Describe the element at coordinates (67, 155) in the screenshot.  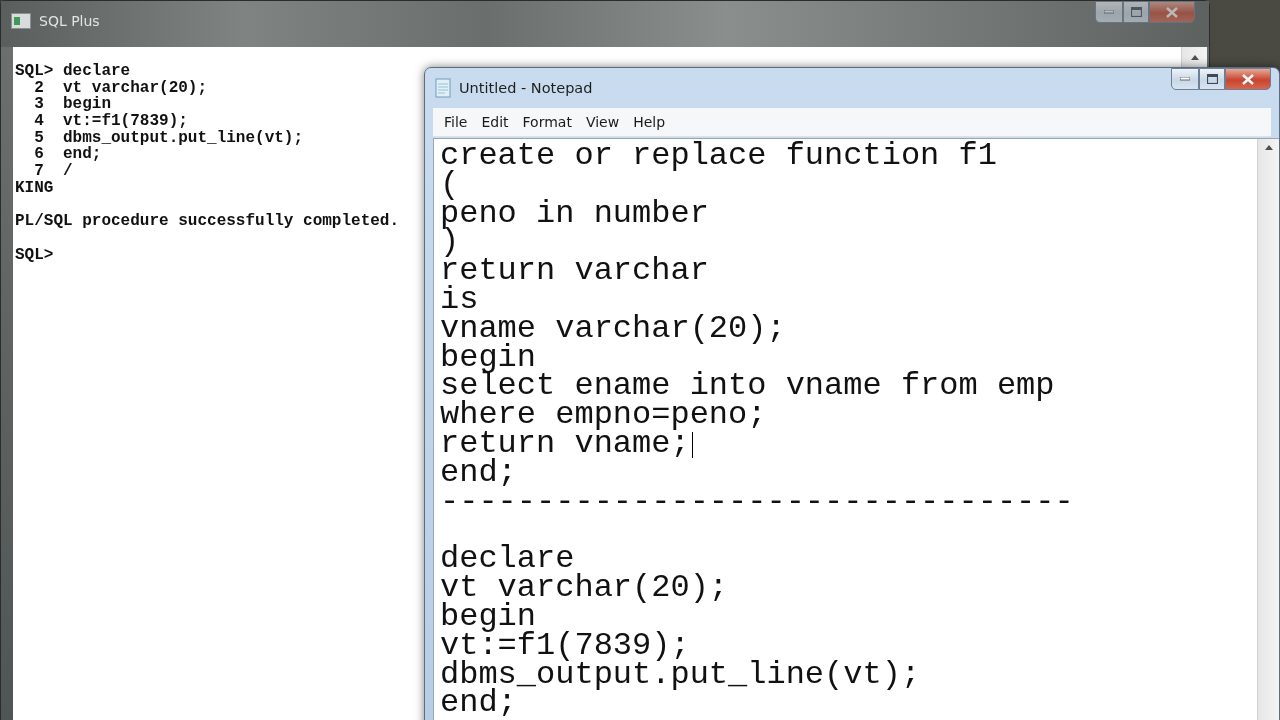
I see `console-line: 6 end;` at that location.